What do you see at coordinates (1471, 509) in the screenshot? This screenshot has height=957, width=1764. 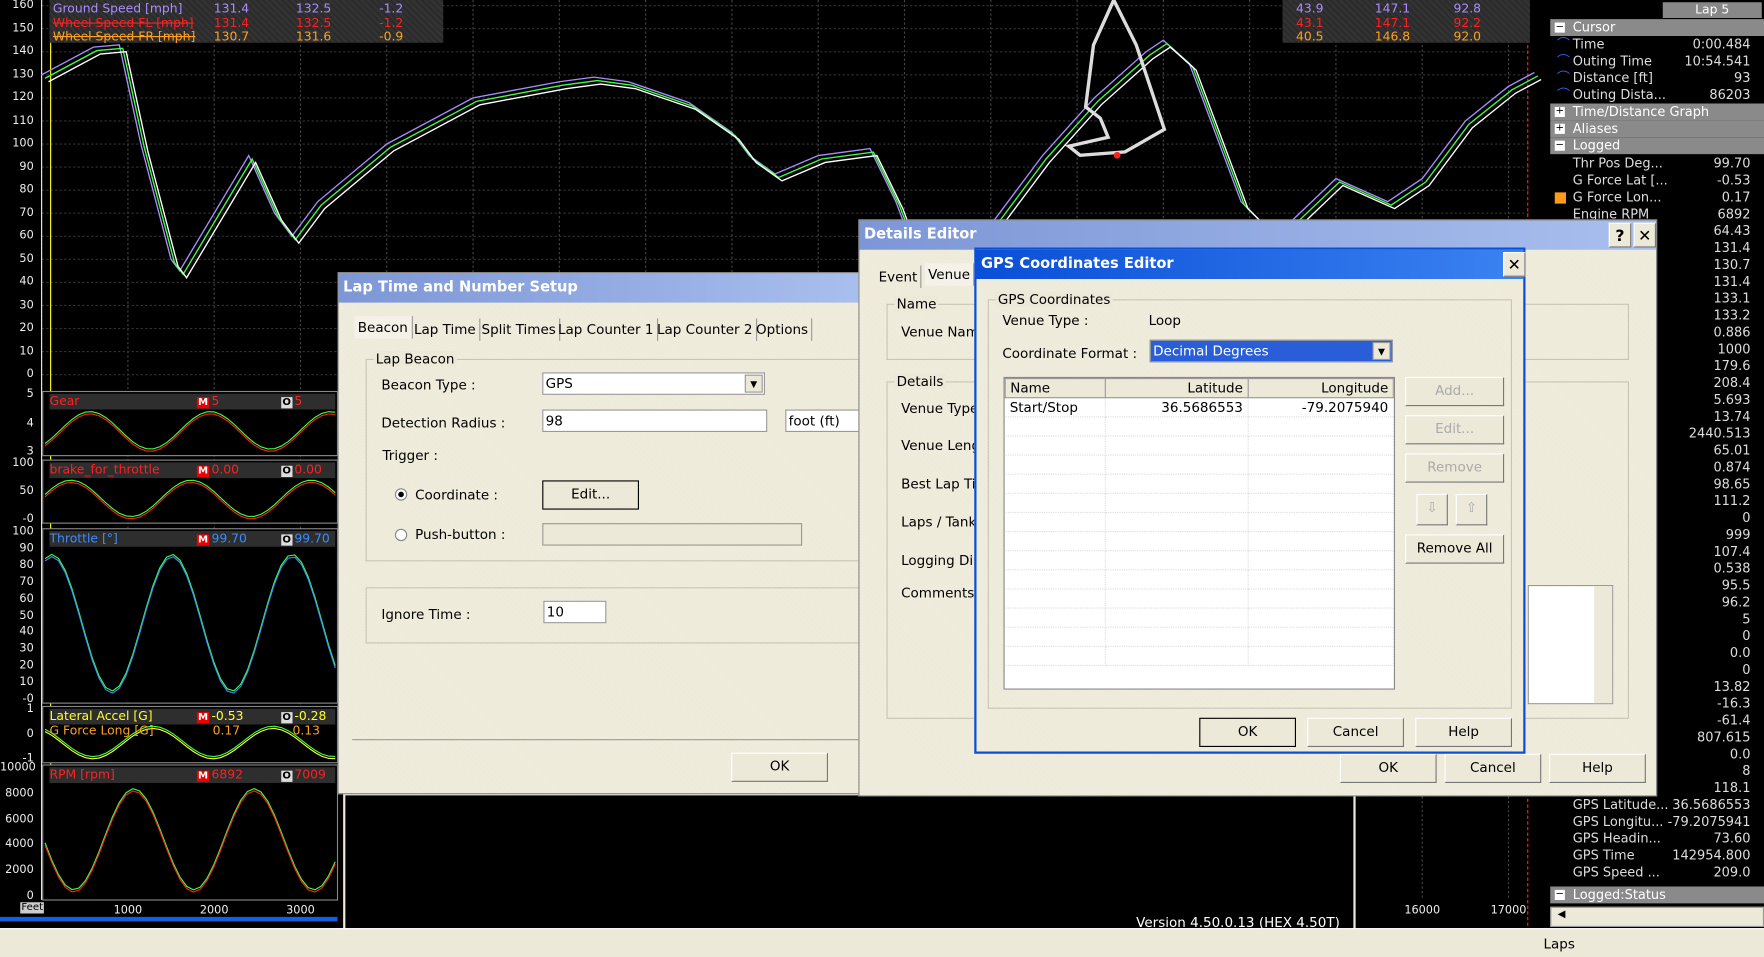 I see `move-up-icon: ⇧` at bounding box center [1471, 509].